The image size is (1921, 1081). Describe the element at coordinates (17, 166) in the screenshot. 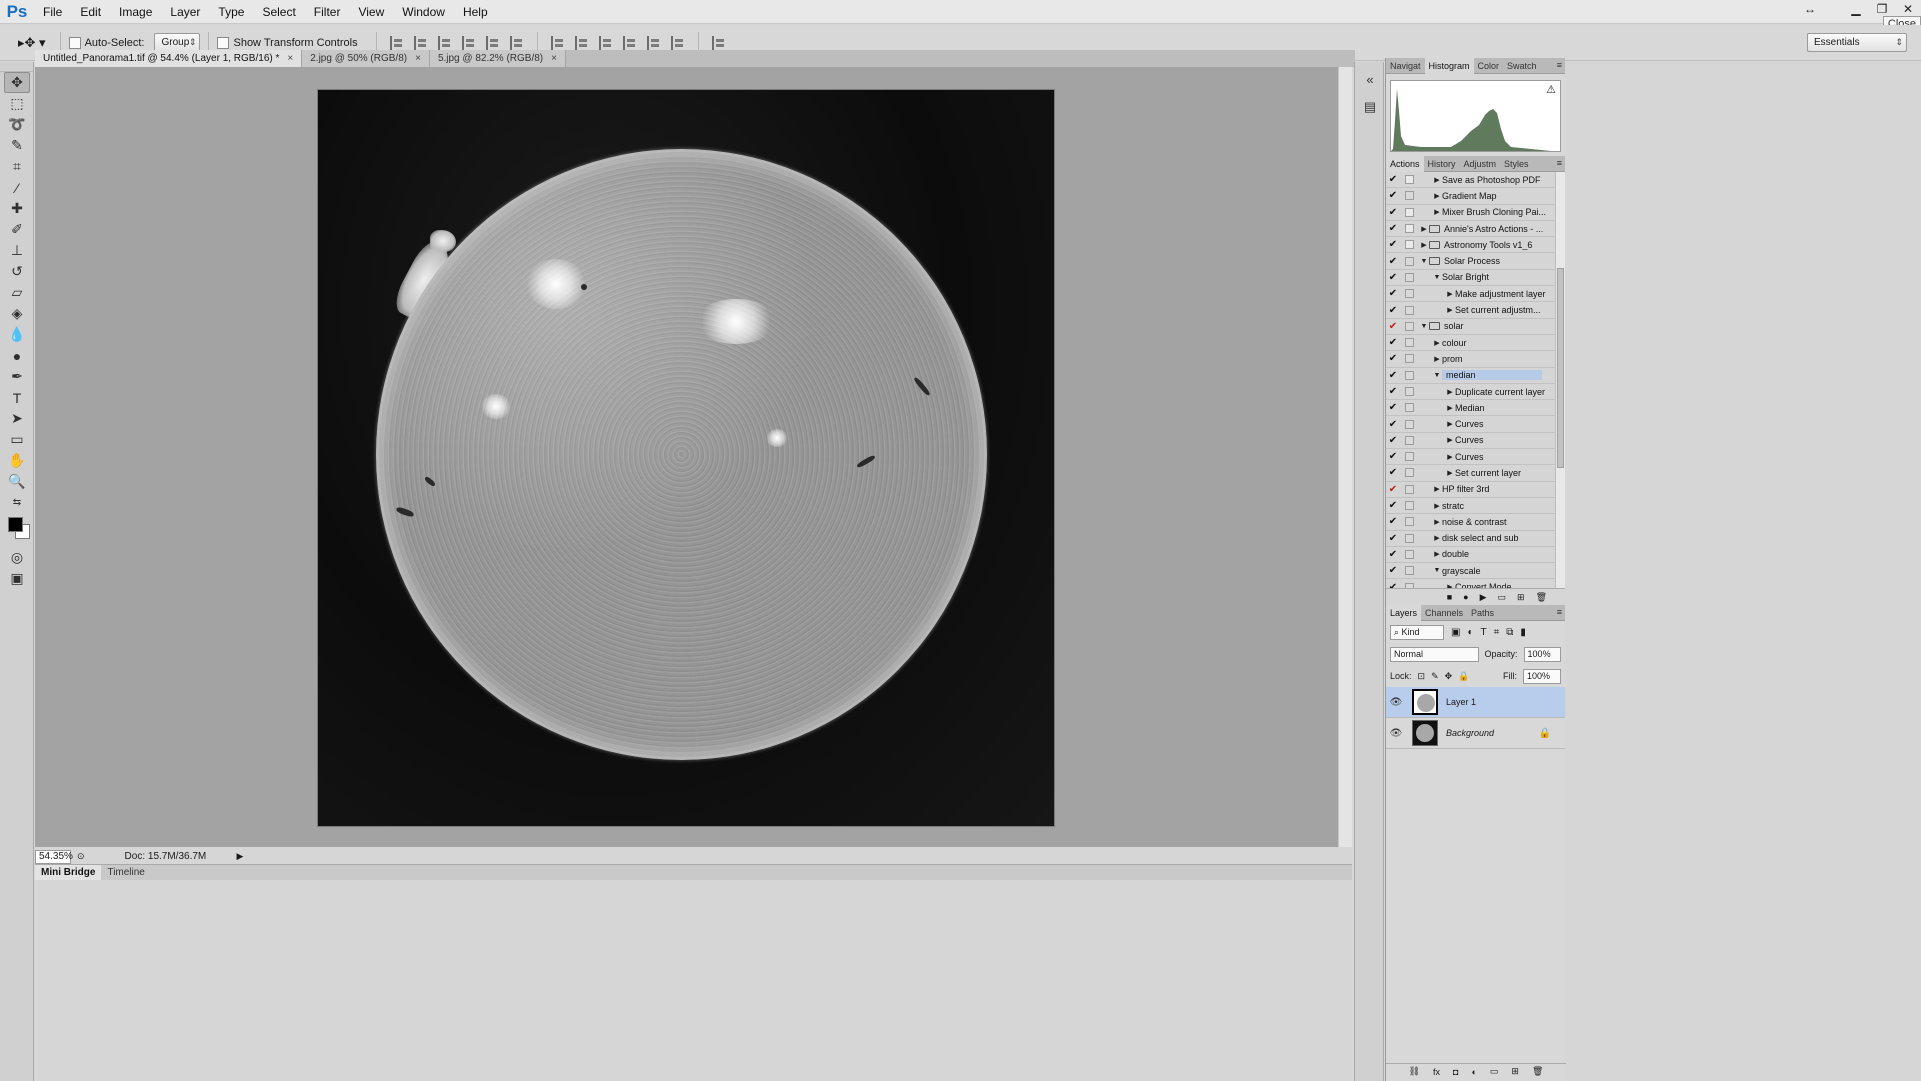

I see `crop-tool-icon: ⌗` at that location.